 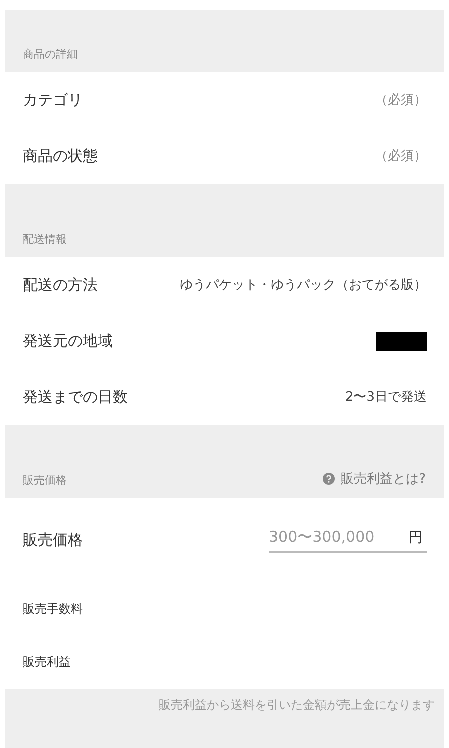 I want to click on row-label: 販売価格, so click(x=53, y=540).